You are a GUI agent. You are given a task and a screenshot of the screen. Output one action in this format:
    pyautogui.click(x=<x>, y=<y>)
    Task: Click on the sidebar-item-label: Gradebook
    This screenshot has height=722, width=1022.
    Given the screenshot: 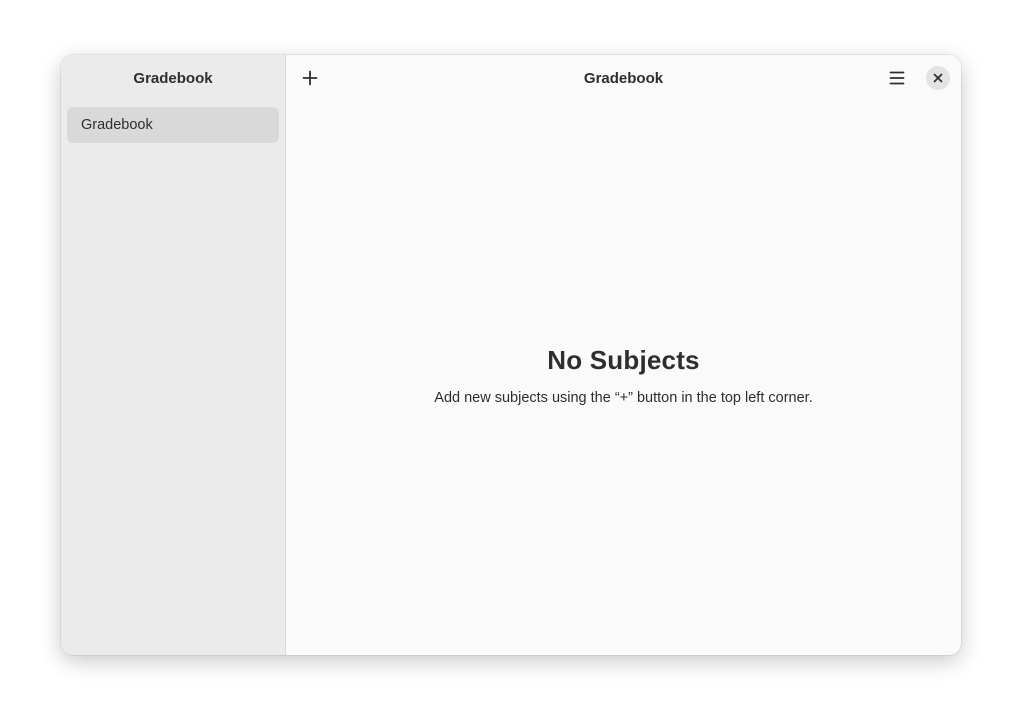 What is the action you would take?
    pyautogui.click(x=117, y=125)
    